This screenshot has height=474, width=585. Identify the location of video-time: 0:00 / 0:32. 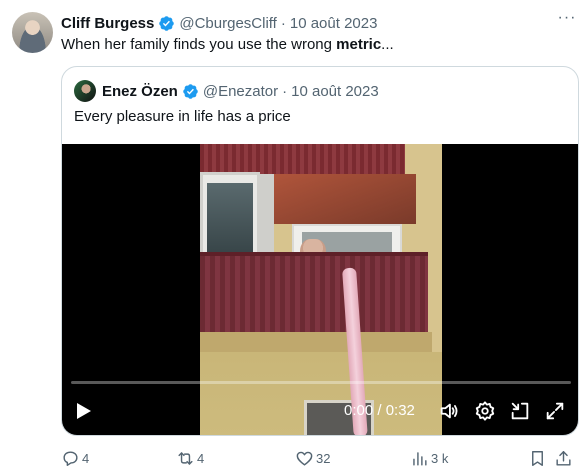
(379, 410).